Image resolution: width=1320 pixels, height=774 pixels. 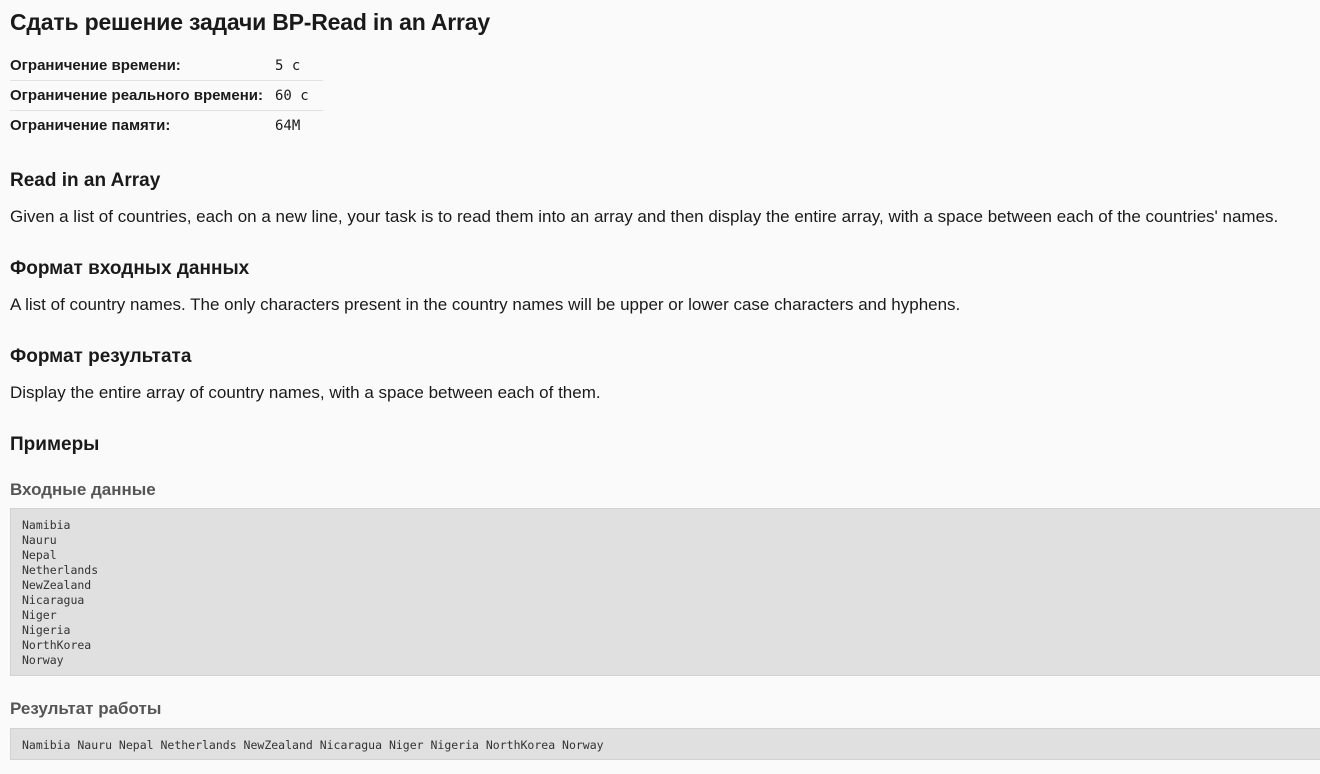 What do you see at coordinates (250, 22) in the screenshot?
I see `page-title: Сдать решение задачи BP-Read in an Array` at bounding box center [250, 22].